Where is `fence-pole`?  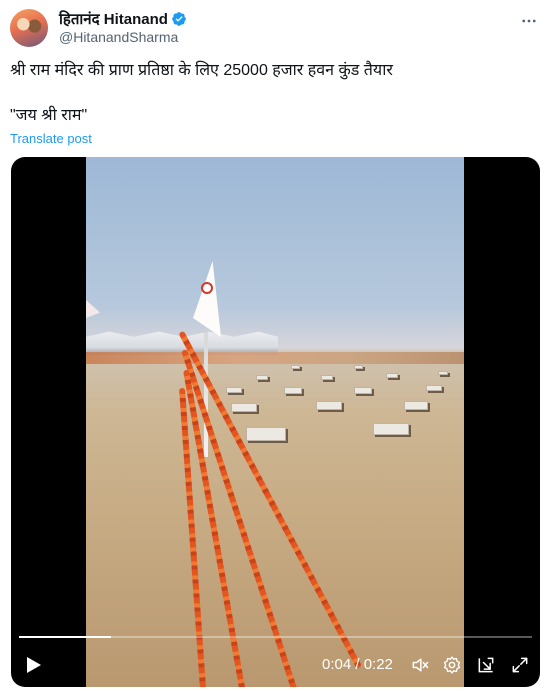 fence-pole is located at coordinates (206, 394).